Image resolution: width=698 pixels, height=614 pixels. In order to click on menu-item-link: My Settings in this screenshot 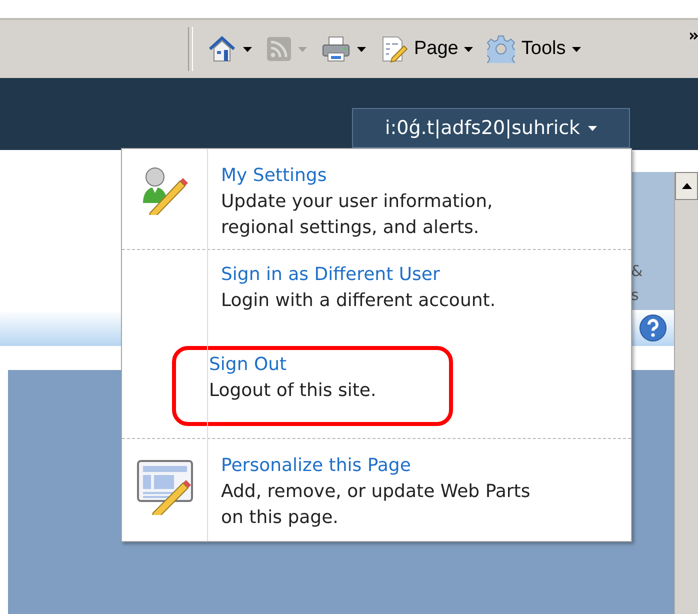, I will do `click(383, 176)`.